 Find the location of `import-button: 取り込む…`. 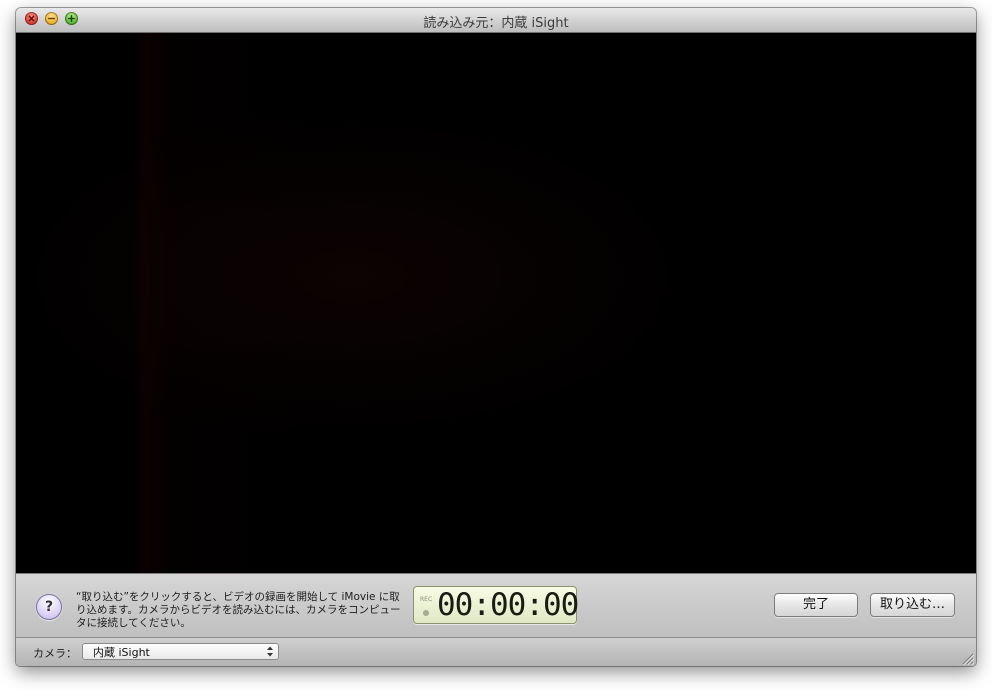

import-button: 取り込む… is located at coordinates (912, 605).